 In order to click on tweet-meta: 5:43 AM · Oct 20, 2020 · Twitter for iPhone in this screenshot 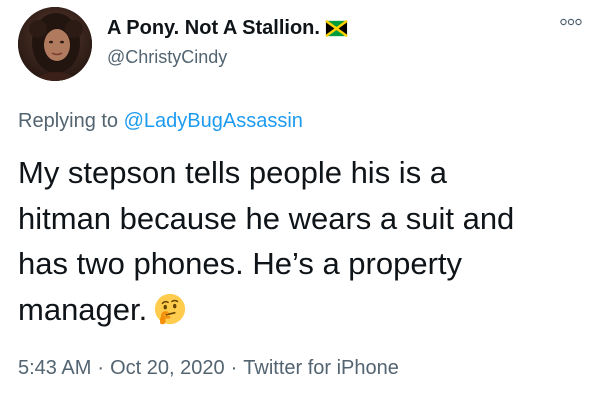, I will do `click(208, 368)`.